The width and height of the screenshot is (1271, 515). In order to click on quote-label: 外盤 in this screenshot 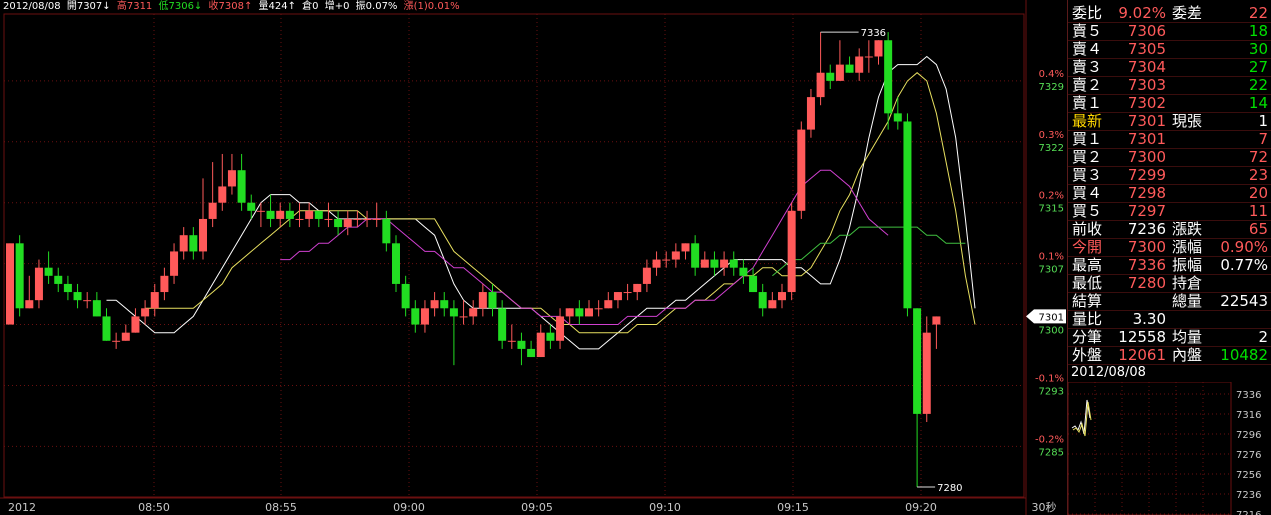, I will do `click(1087, 355)`.